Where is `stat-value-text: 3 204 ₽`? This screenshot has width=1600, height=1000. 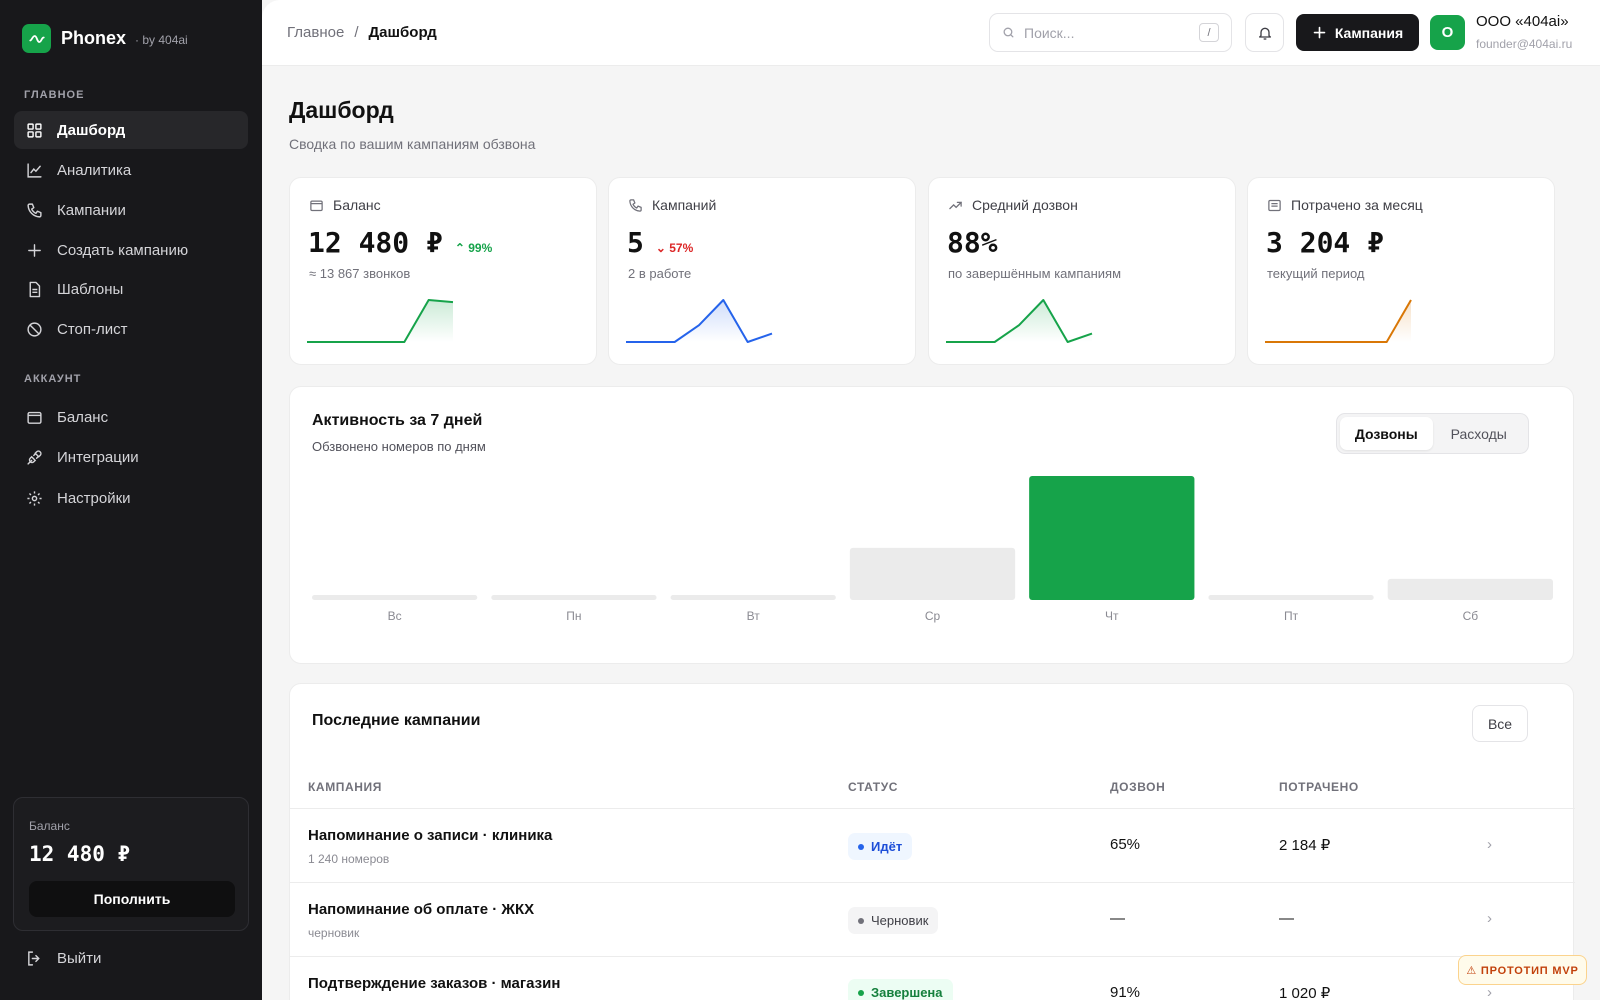
stat-value-text: 3 204 ₽ is located at coordinates (1325, 242).